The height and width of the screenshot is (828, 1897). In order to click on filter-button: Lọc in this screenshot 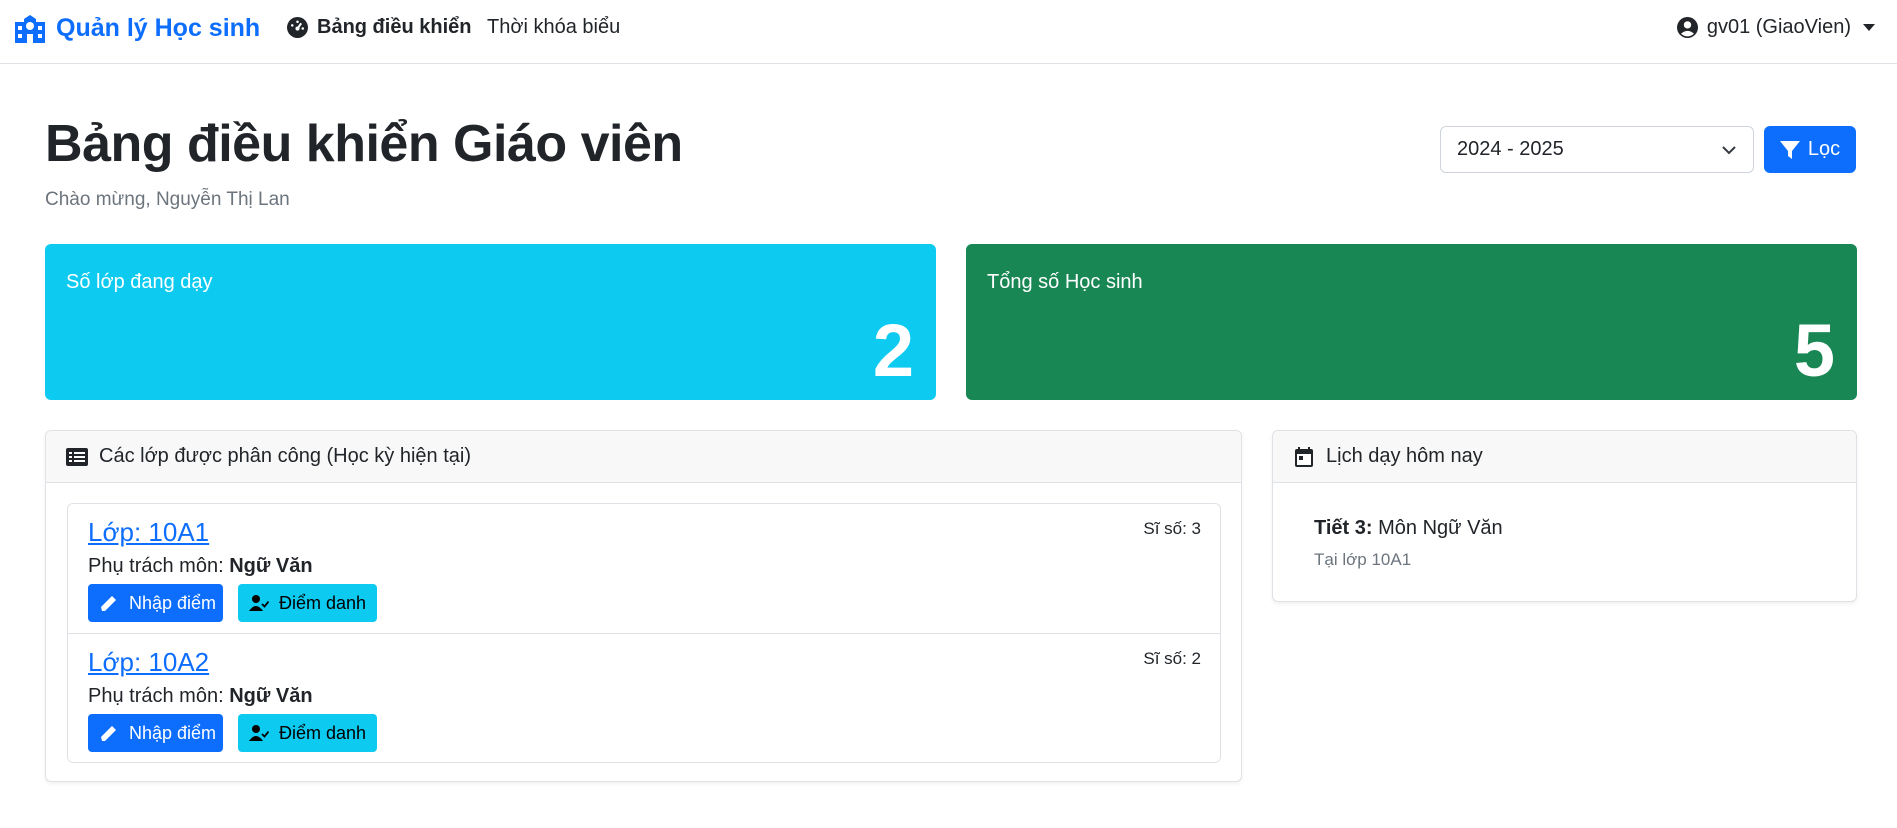, I will do `click(1810, 149)`.